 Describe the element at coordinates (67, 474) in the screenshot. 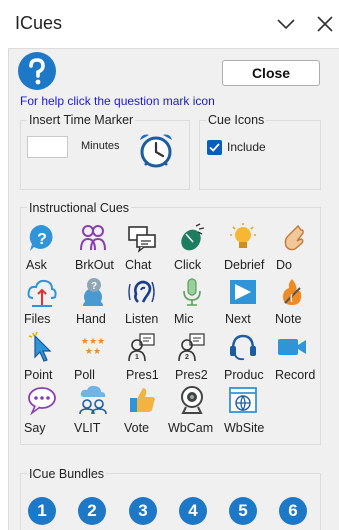

I see `icue-bundles-title: ICue Bundles` at that location.